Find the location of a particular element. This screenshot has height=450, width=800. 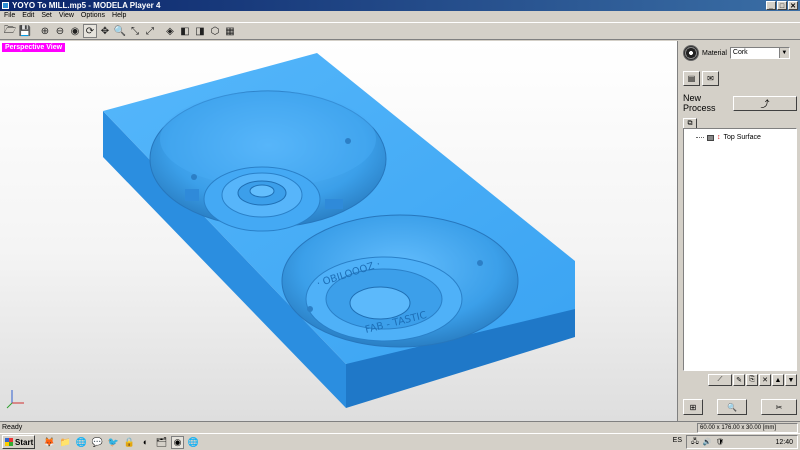

clock: 12:40 is located at coordinates (784, 442).